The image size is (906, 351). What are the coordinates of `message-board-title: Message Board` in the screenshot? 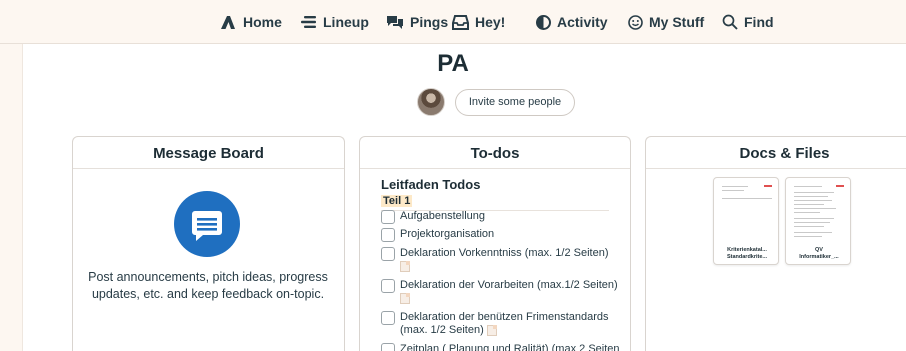 It's located at (208, 153).